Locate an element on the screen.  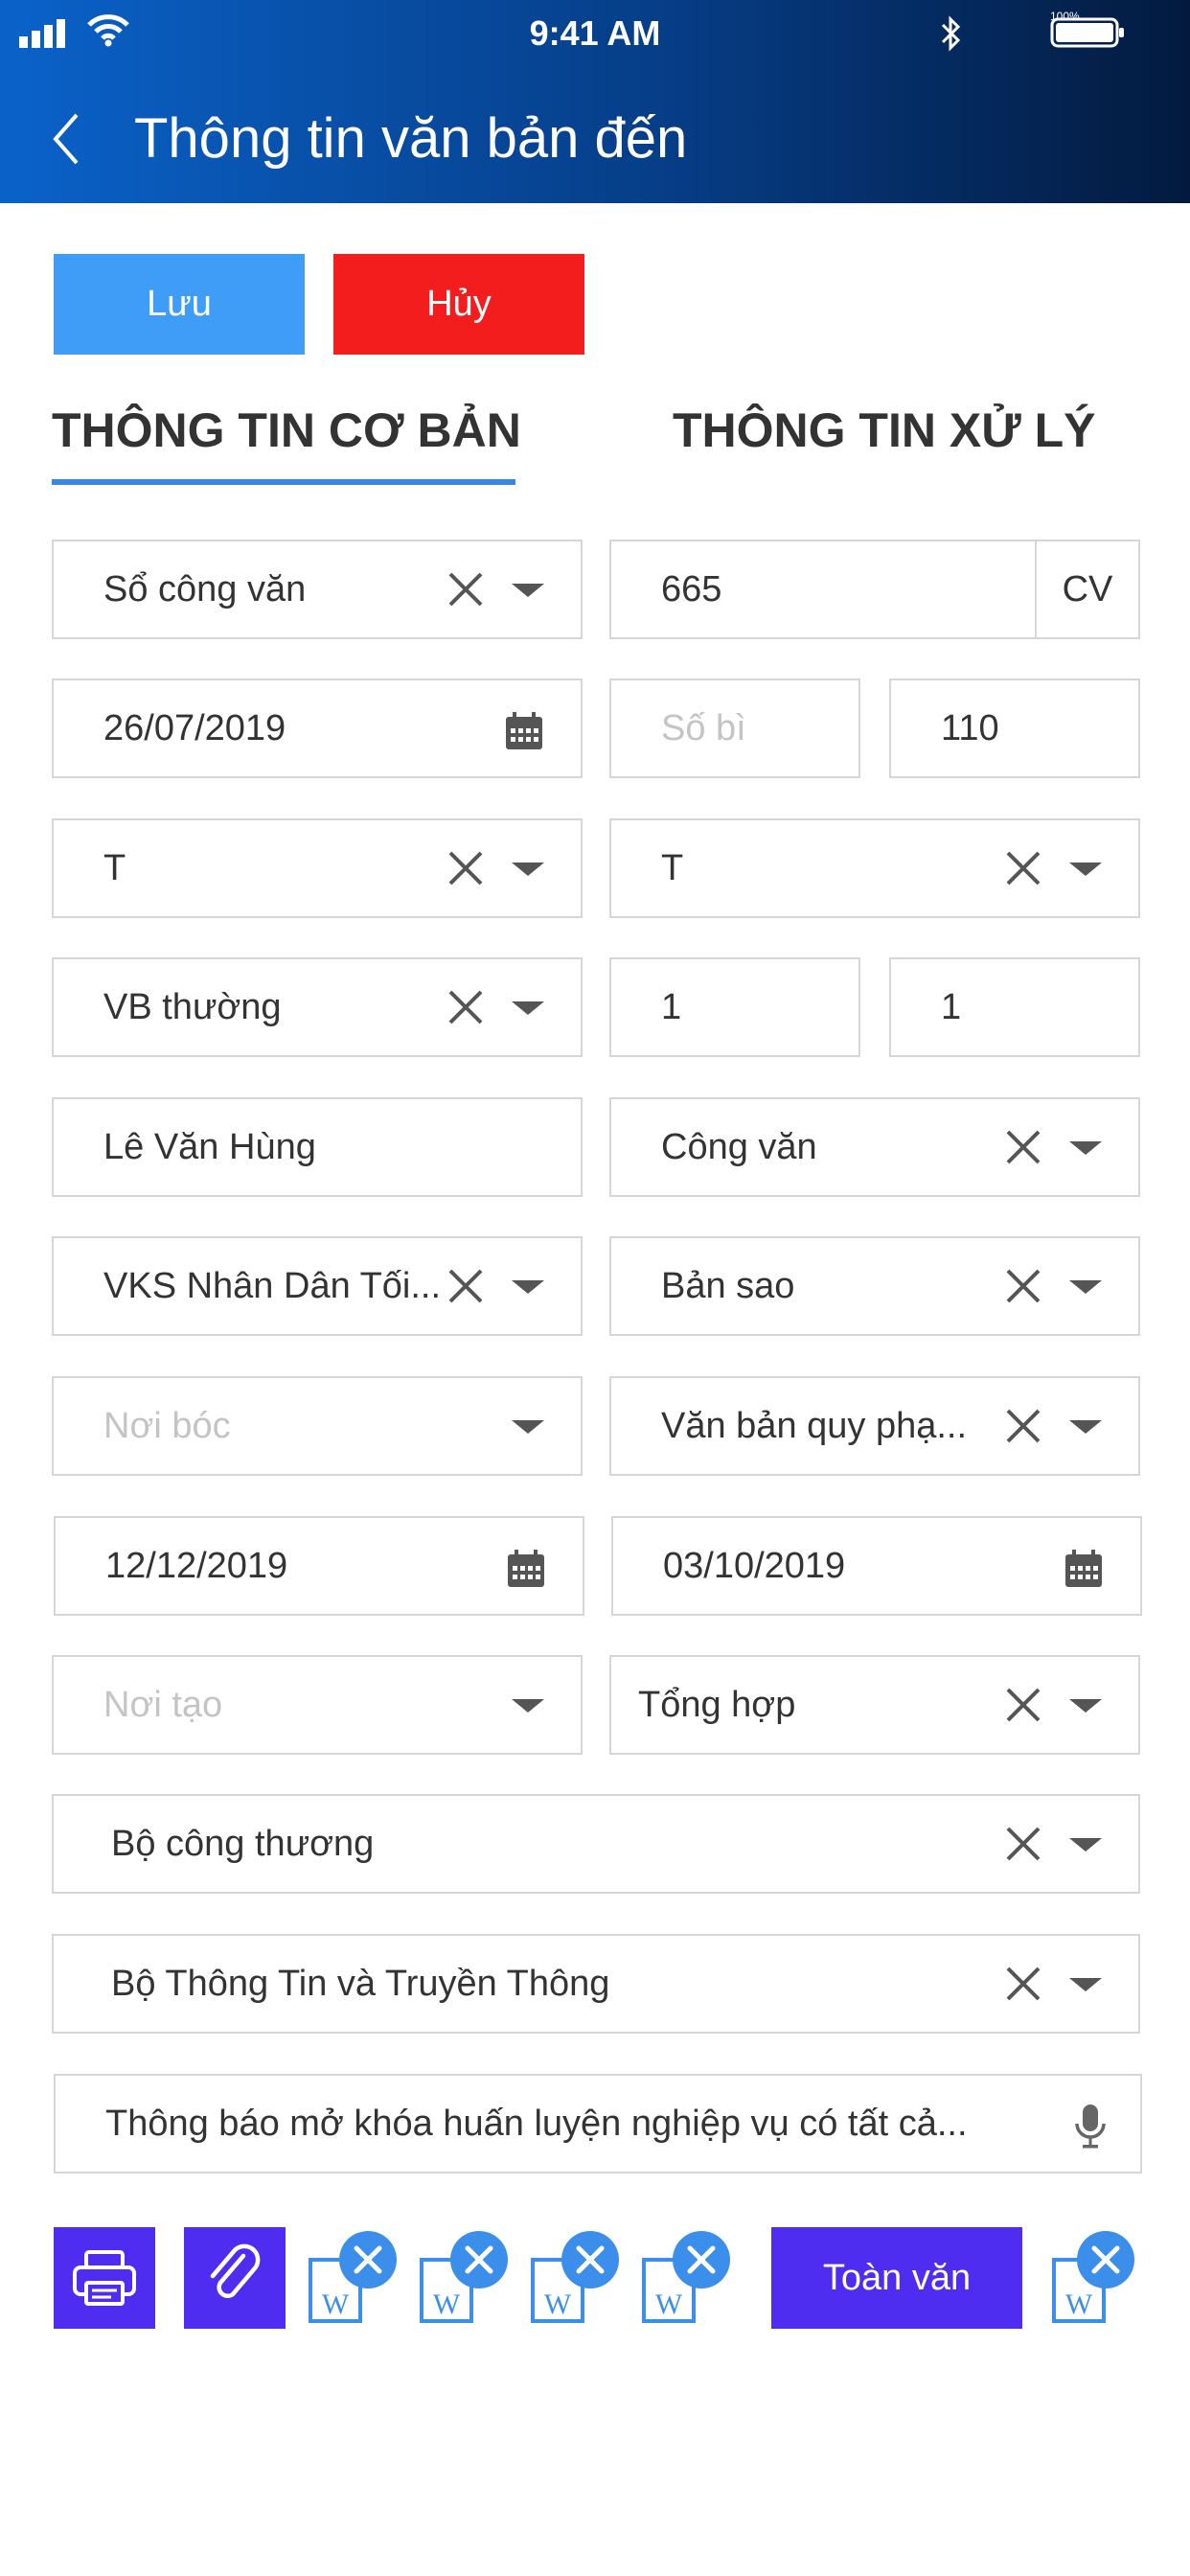
nguoi-ky-value: Lê Văn Hùng is located at coordinates (210, 1147).